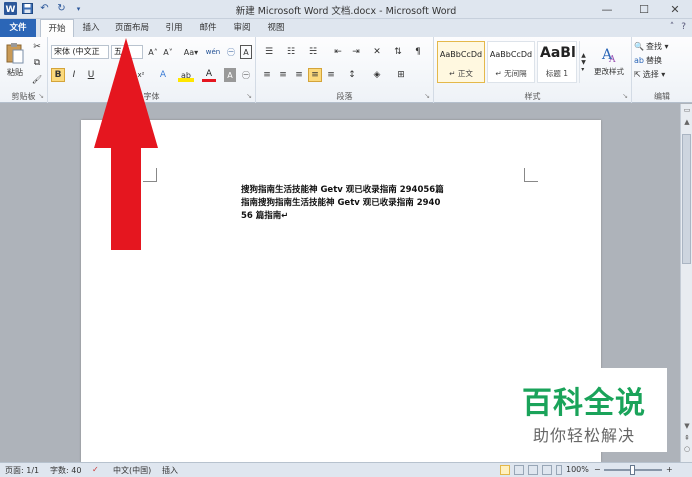  What do you see at coordinates (191, 52) in the screenshot?
I see `change-case-button: Aa▾` at bounding box center [191, 52].